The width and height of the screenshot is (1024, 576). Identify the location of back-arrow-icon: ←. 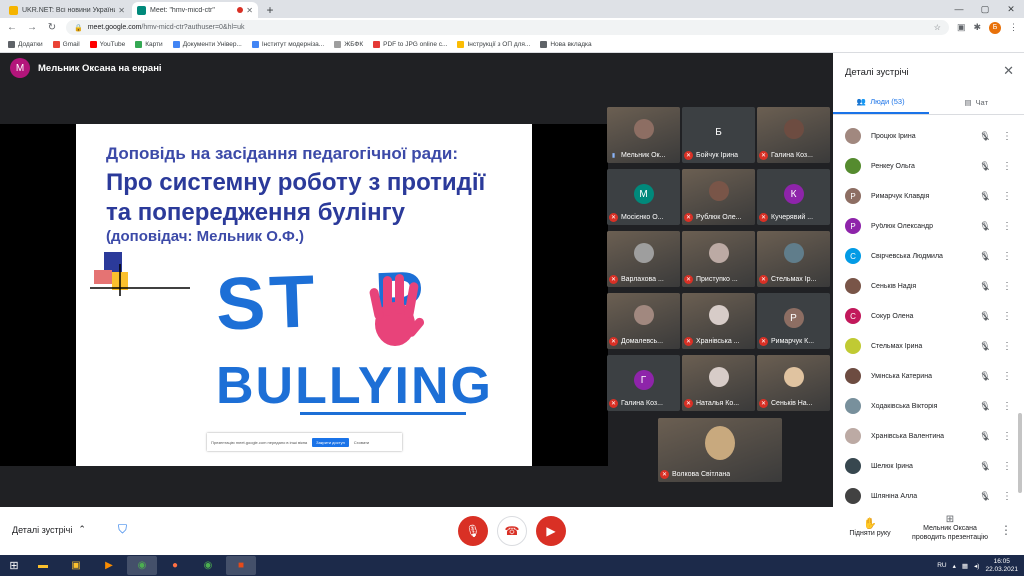
(12, 27).